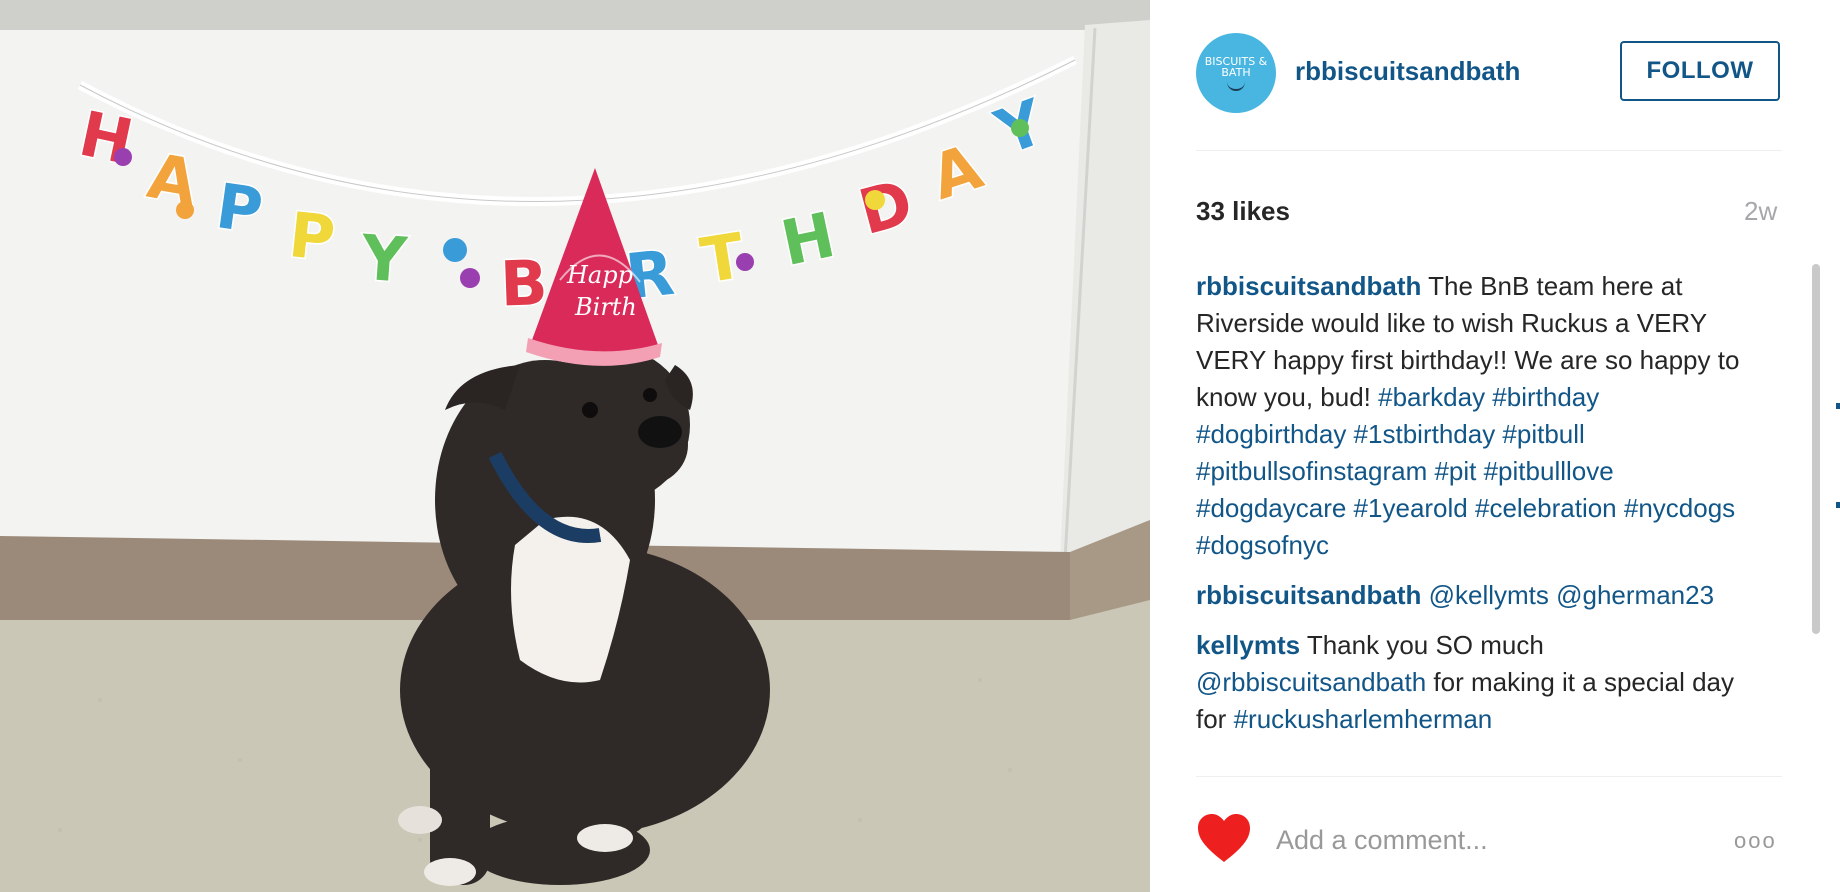 The width and height of the screenshot is (1840, 892). What do you see at coordinates (1571, 595) in the screenshot?
I see `comment-mentions: @kellymts @gherman23` at bounding box center [1571, 595].